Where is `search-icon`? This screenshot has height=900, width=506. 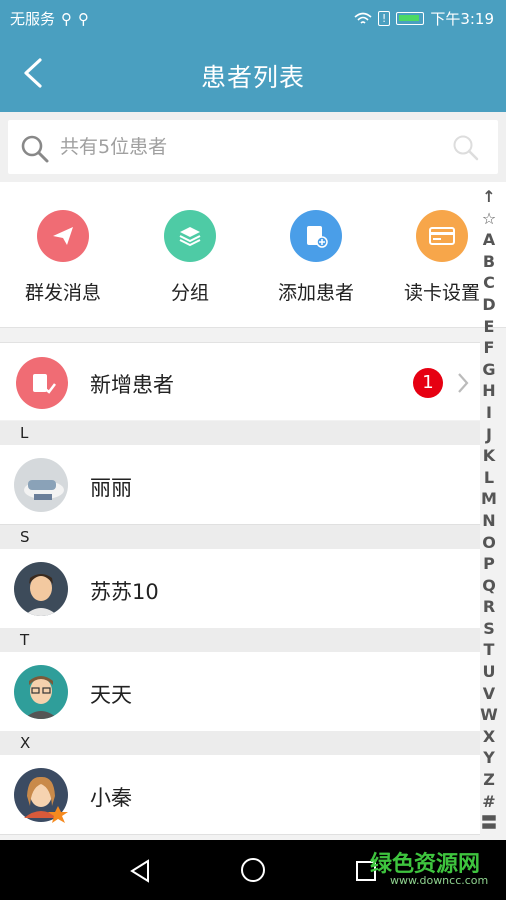 search-icon is located at coordinates (35, 149).